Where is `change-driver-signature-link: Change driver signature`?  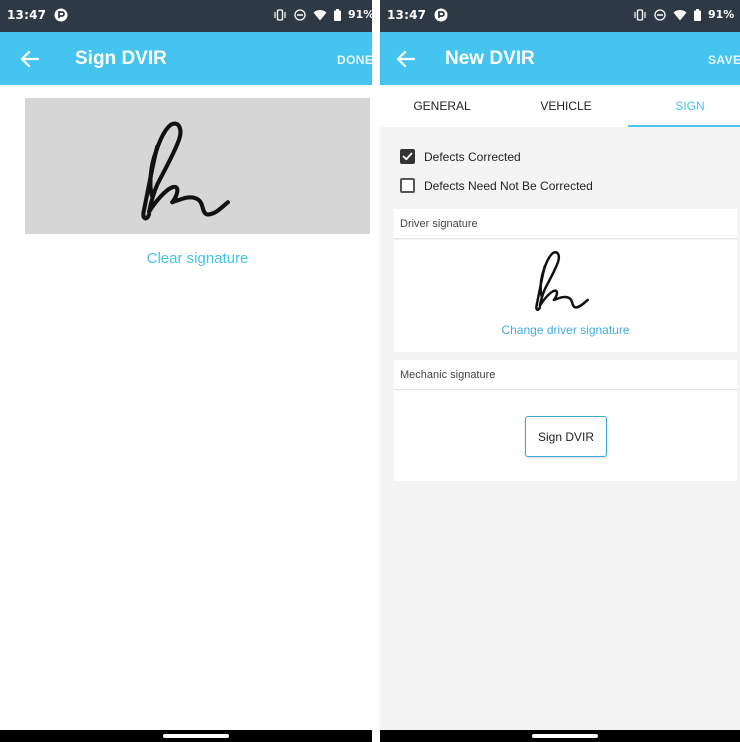 change-driver-signature-link: Change driver signature is located at coordinates (565, 330).